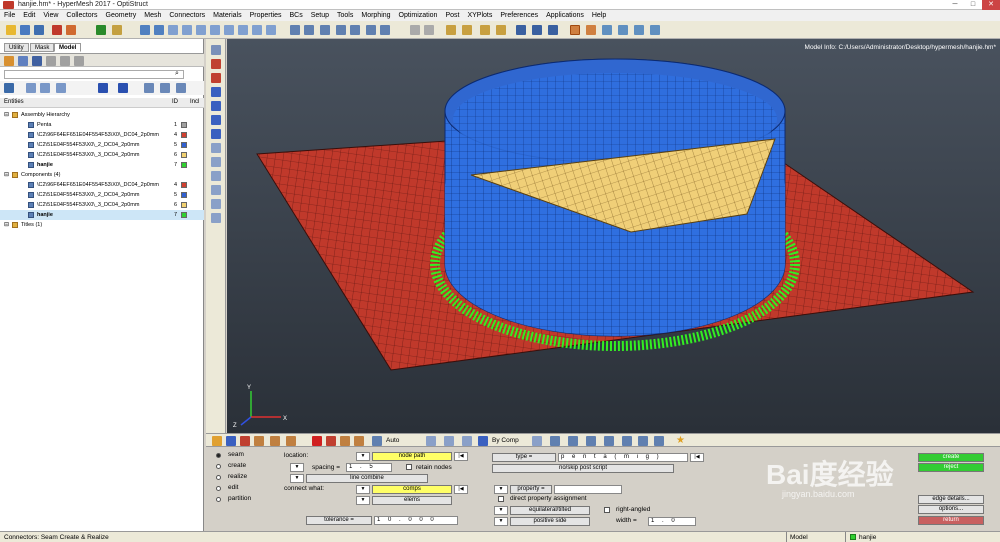 The image size is (1000, 542). I want to click on open-file-icon, so click(25, 30).